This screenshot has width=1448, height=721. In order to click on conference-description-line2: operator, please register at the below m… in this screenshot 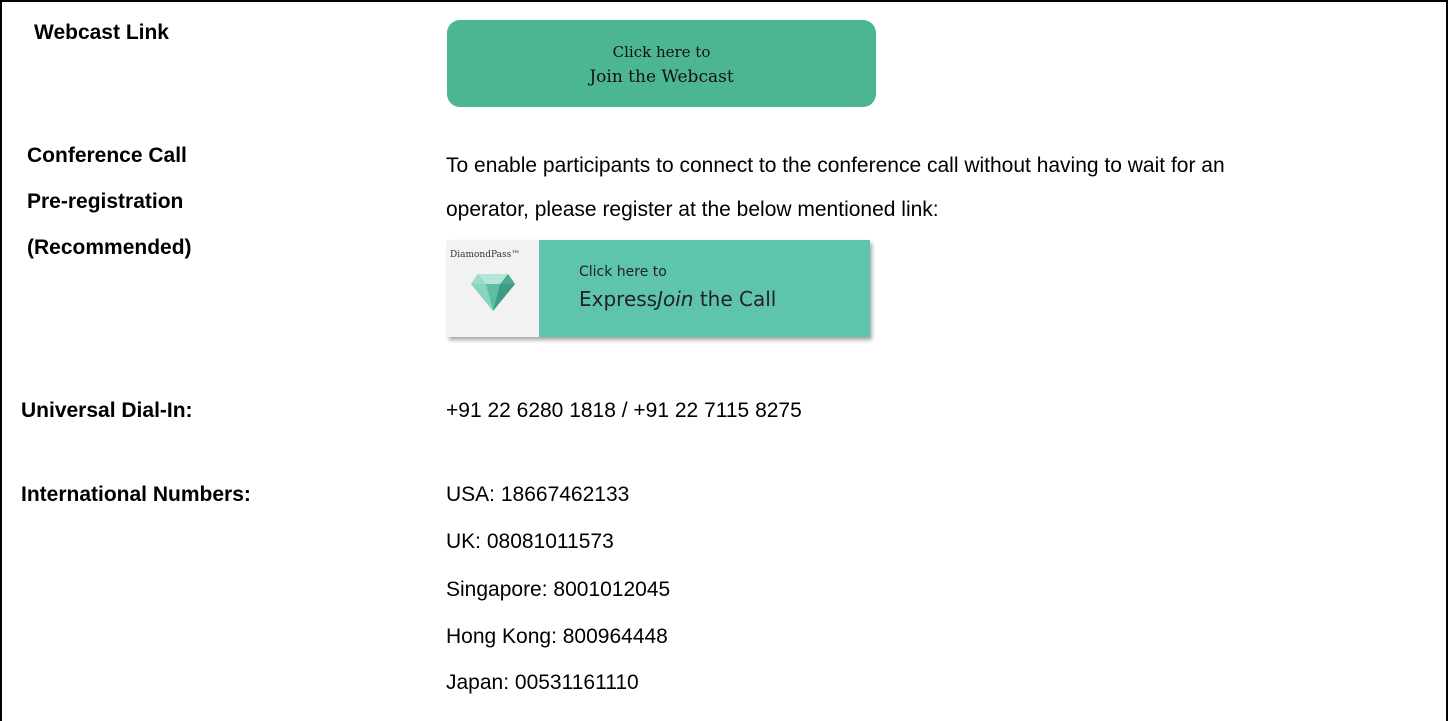, I will do `click(692, 209)`.